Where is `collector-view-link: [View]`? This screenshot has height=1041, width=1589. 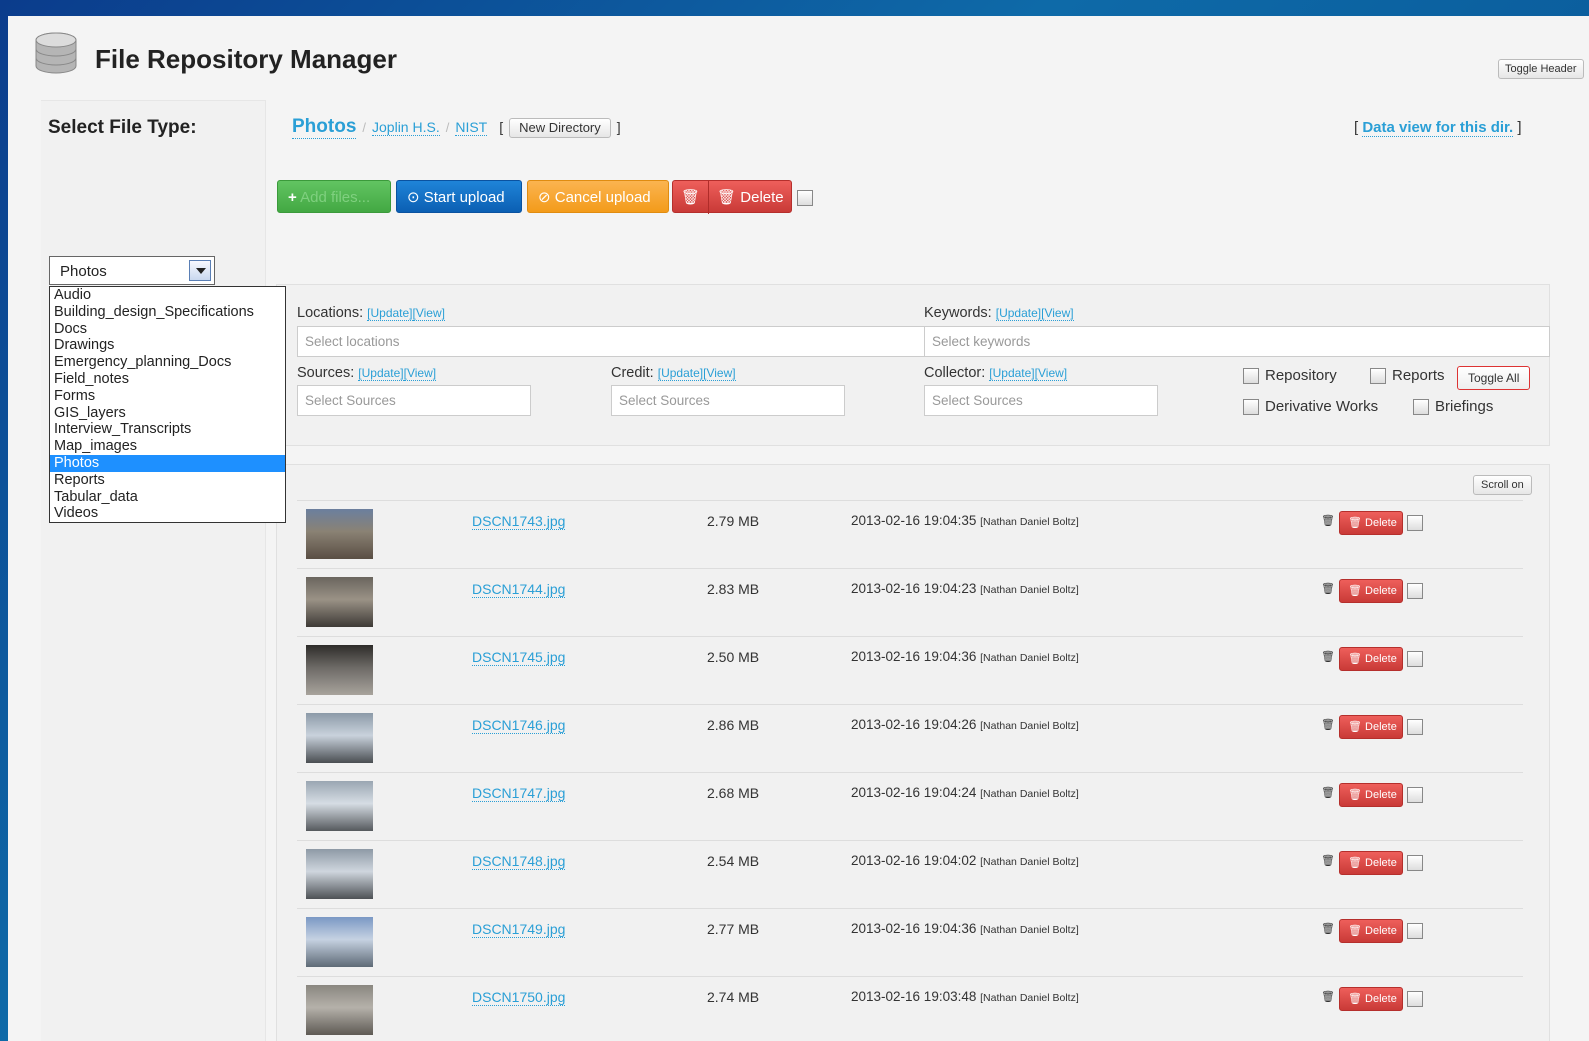
collector-view-link: [View] is located at coordinates (1051, 373).